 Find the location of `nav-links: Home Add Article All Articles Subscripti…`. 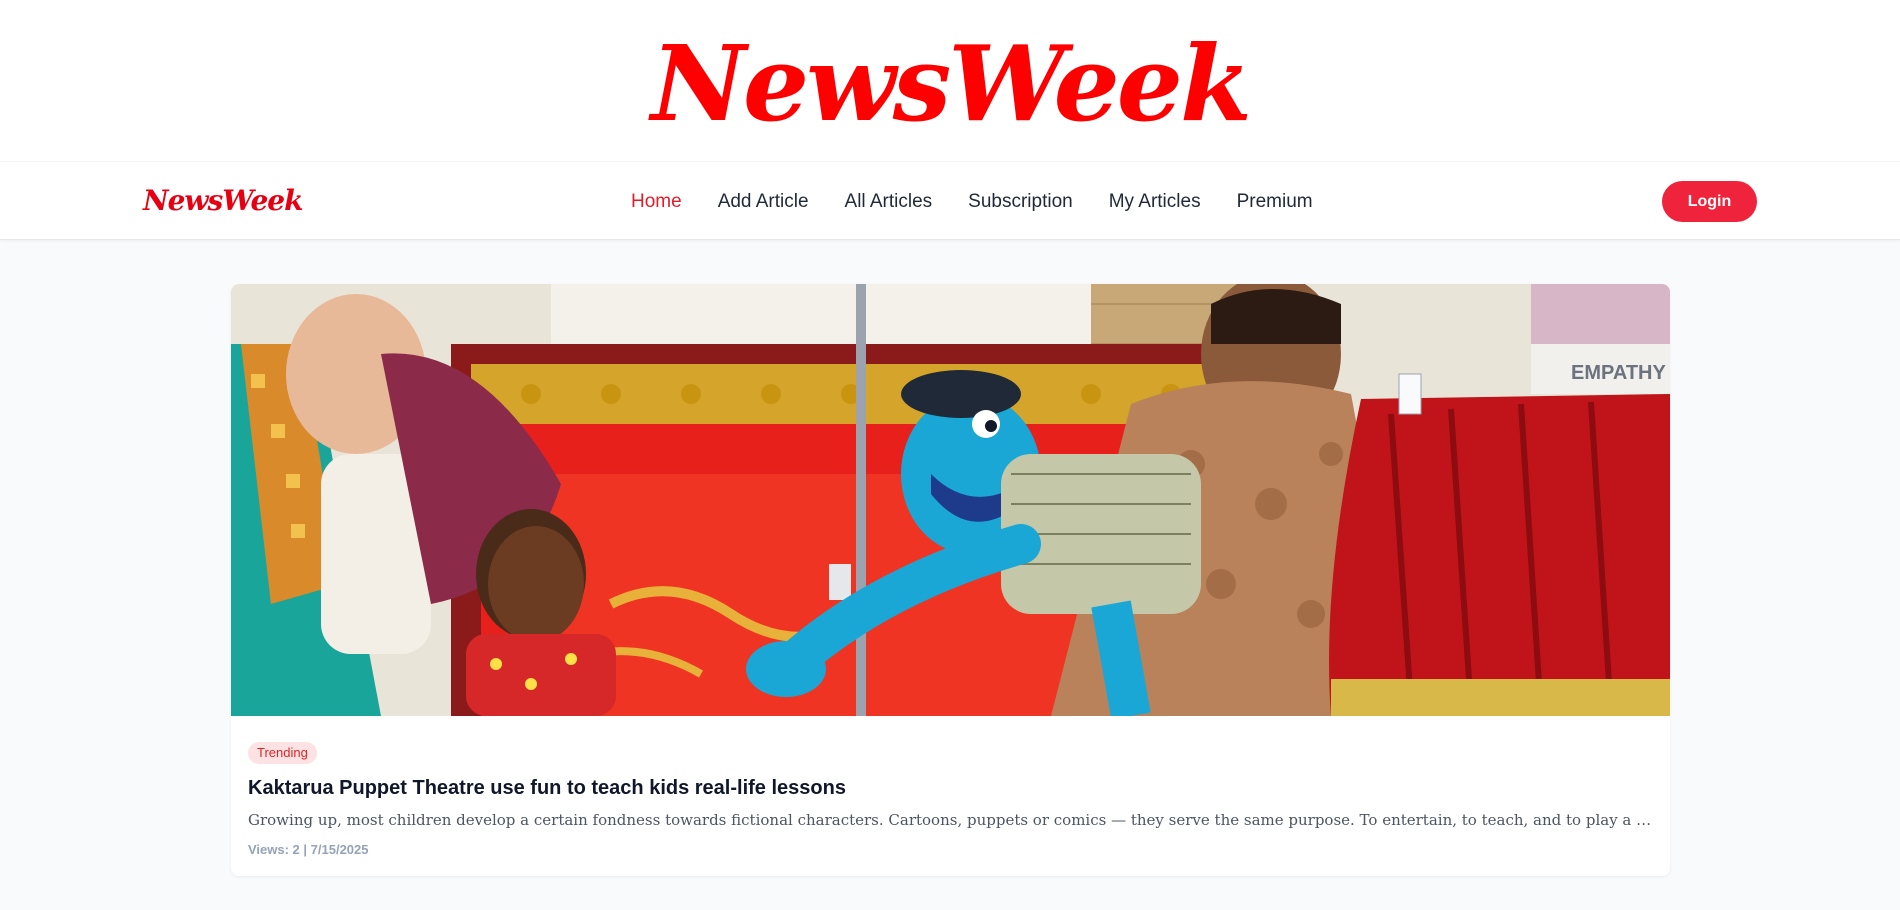

nav-links: Home Add Article All Articles Subscripti… is located at coordinates (972, 201).